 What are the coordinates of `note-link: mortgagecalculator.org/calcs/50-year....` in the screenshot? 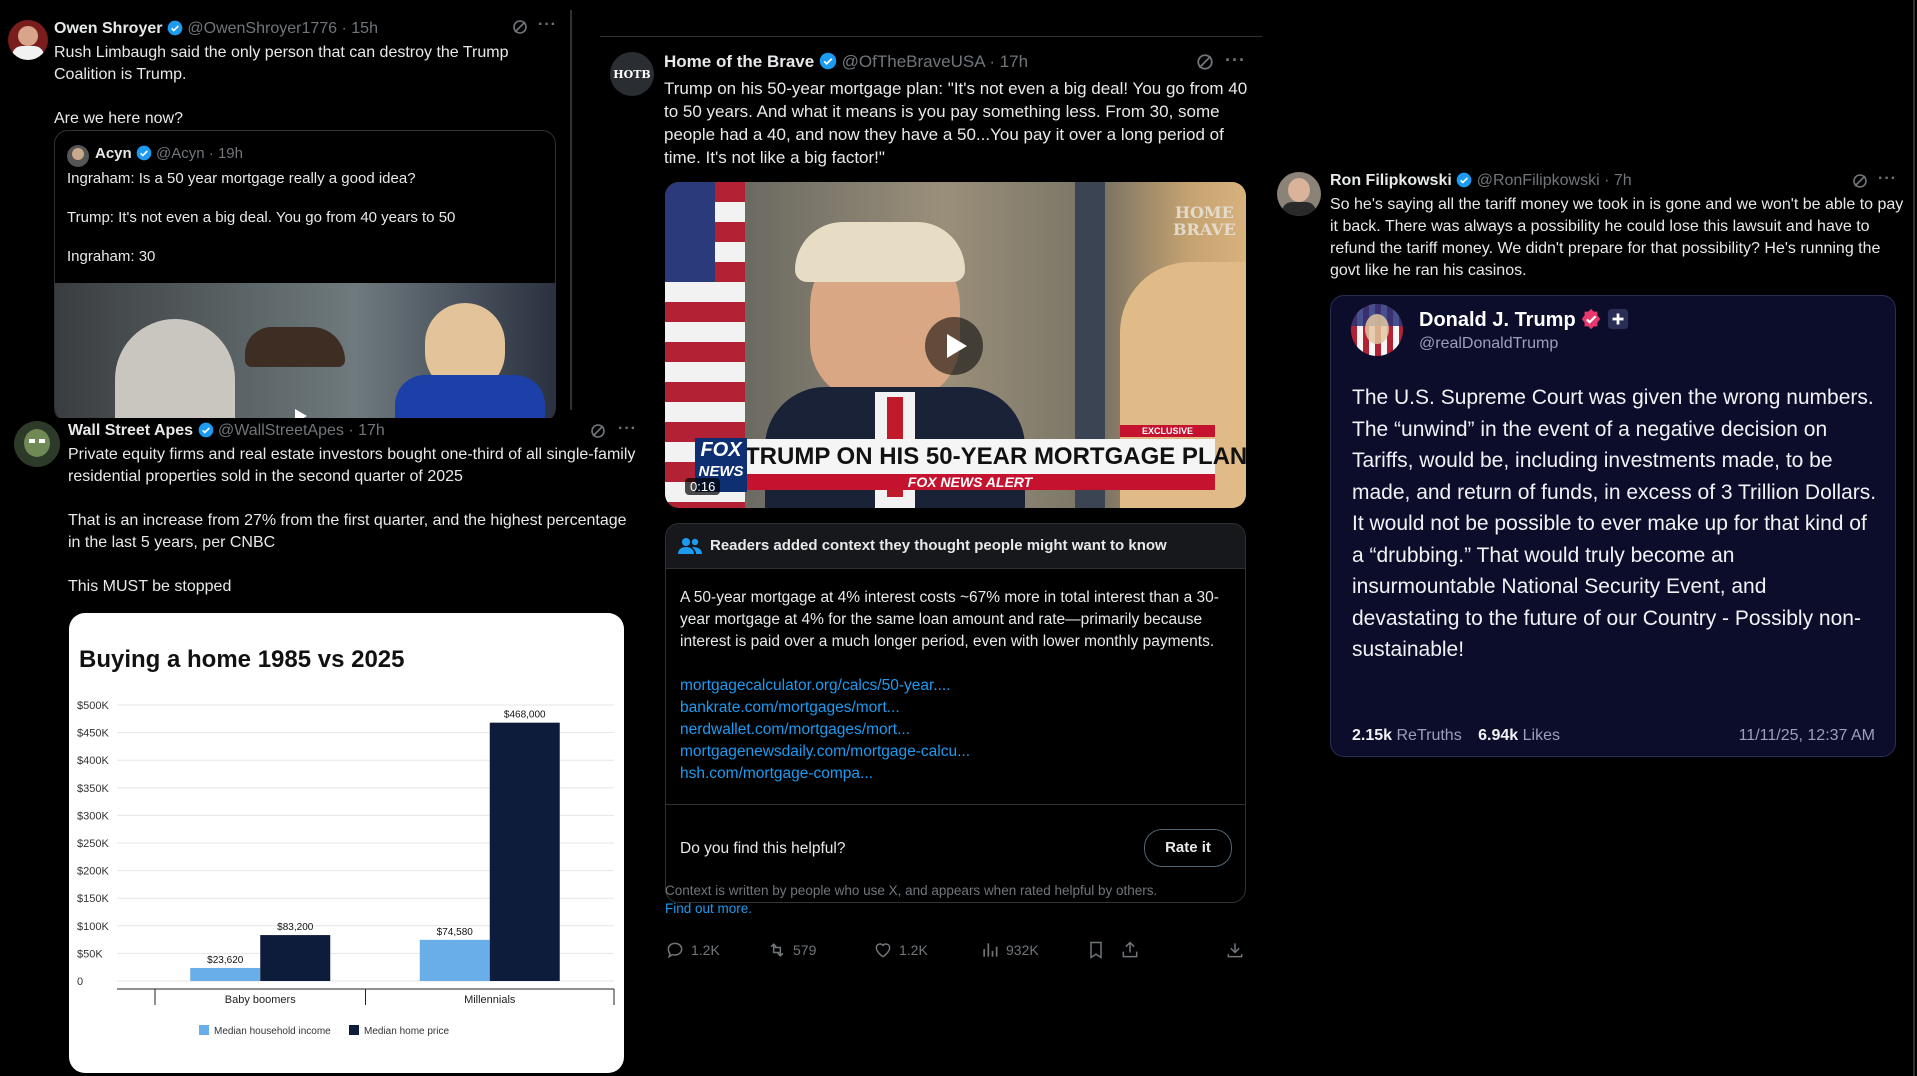 It's located at (815, 686).